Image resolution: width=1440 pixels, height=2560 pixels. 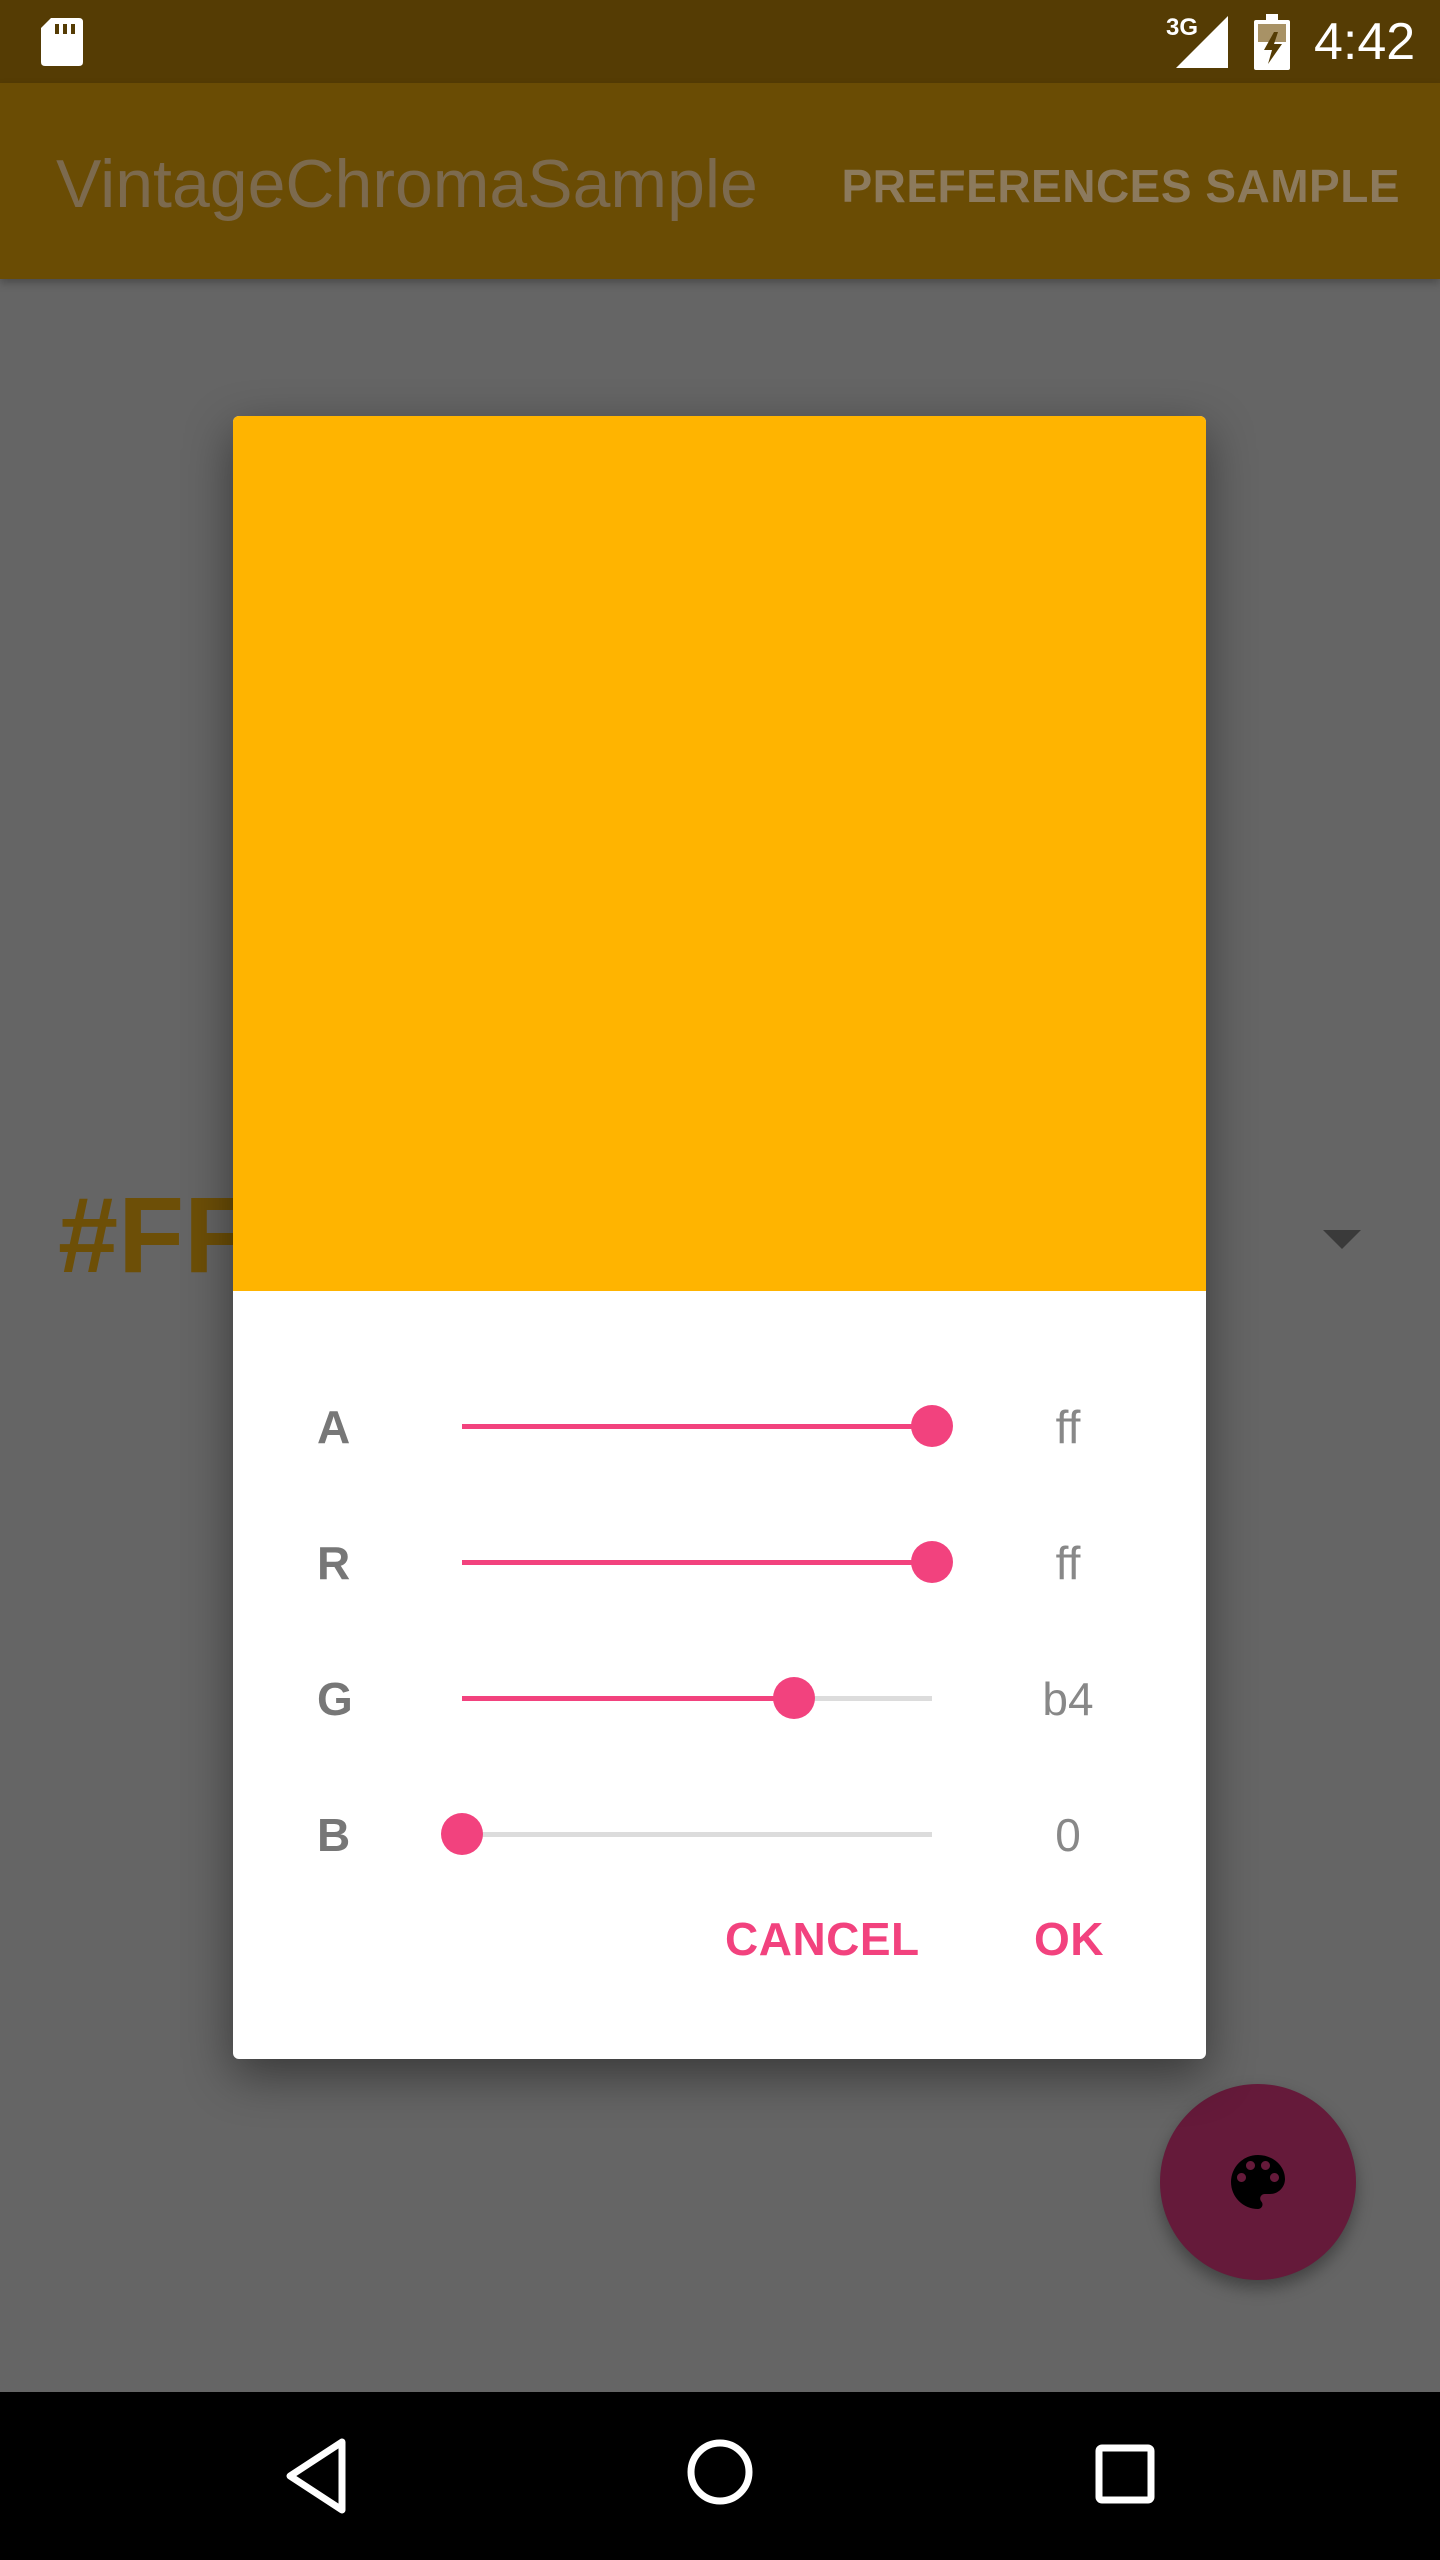 I want to click on back-icon, so click(x=315, y=2476).